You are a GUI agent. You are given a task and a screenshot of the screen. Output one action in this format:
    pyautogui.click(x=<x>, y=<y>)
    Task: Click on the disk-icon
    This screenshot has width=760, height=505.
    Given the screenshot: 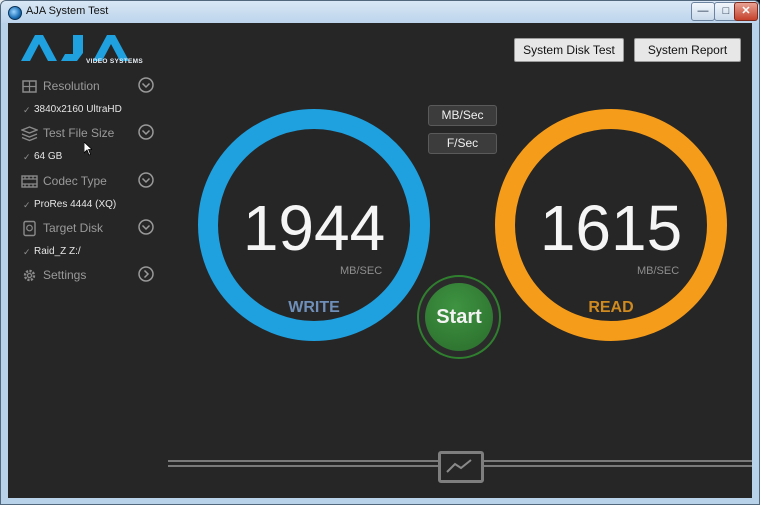 What is the action you would take?
    pyautogui.click(x=29, y=228)
    